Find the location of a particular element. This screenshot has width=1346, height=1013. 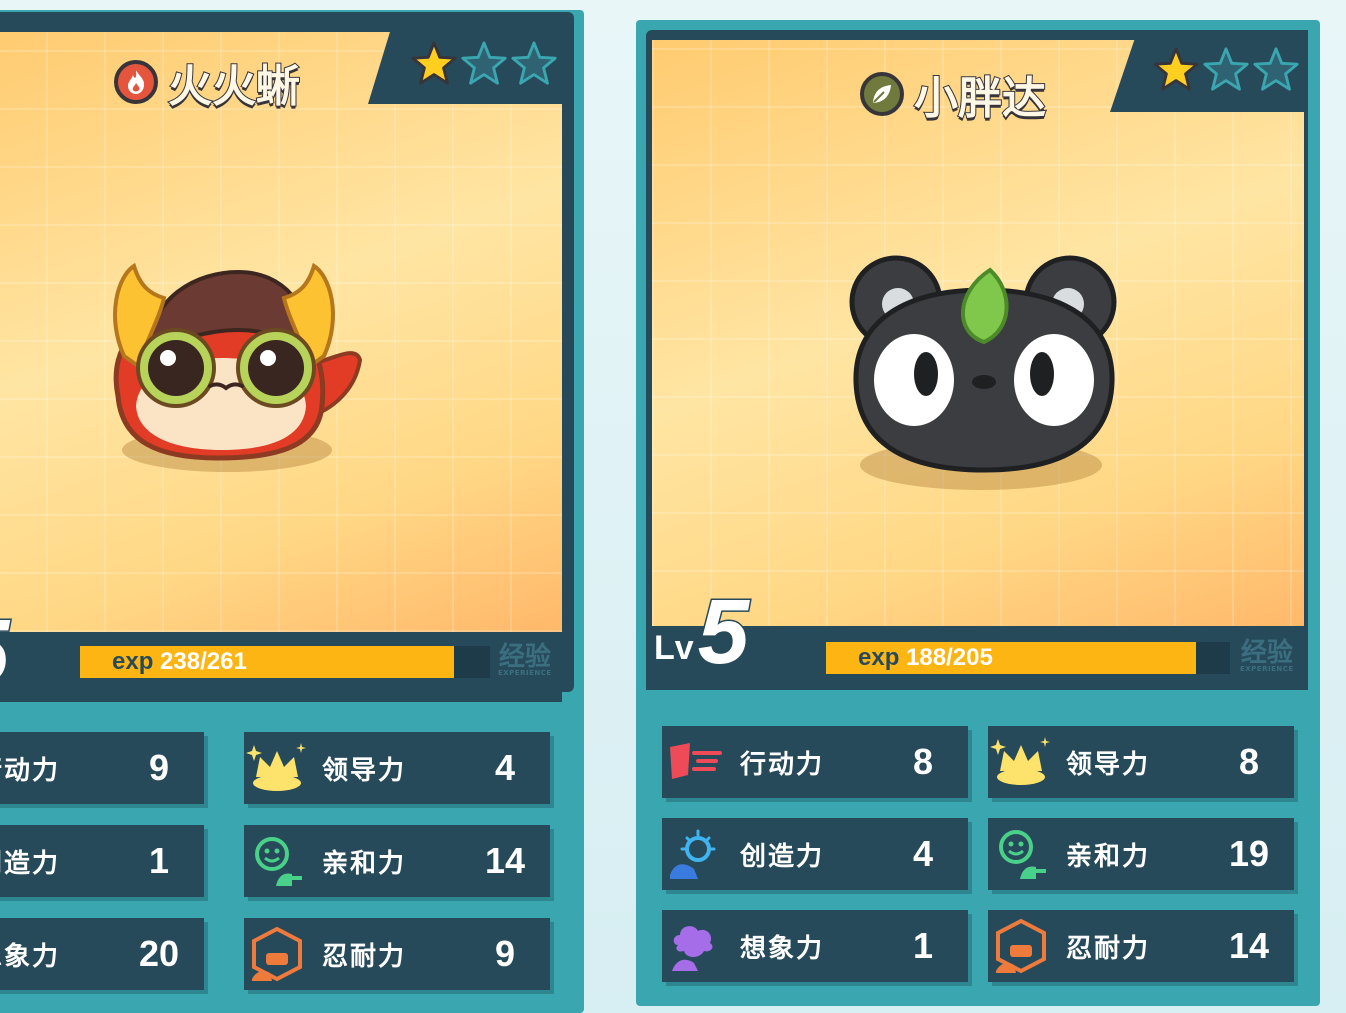

leaf-type-icon is located at coordinates (882, 94).